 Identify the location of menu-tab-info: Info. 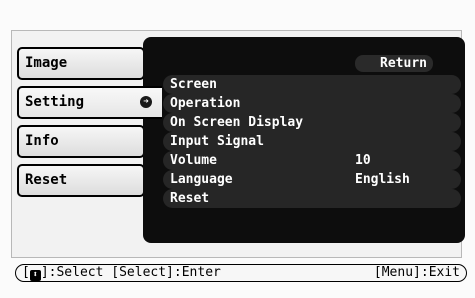
(81, 141).